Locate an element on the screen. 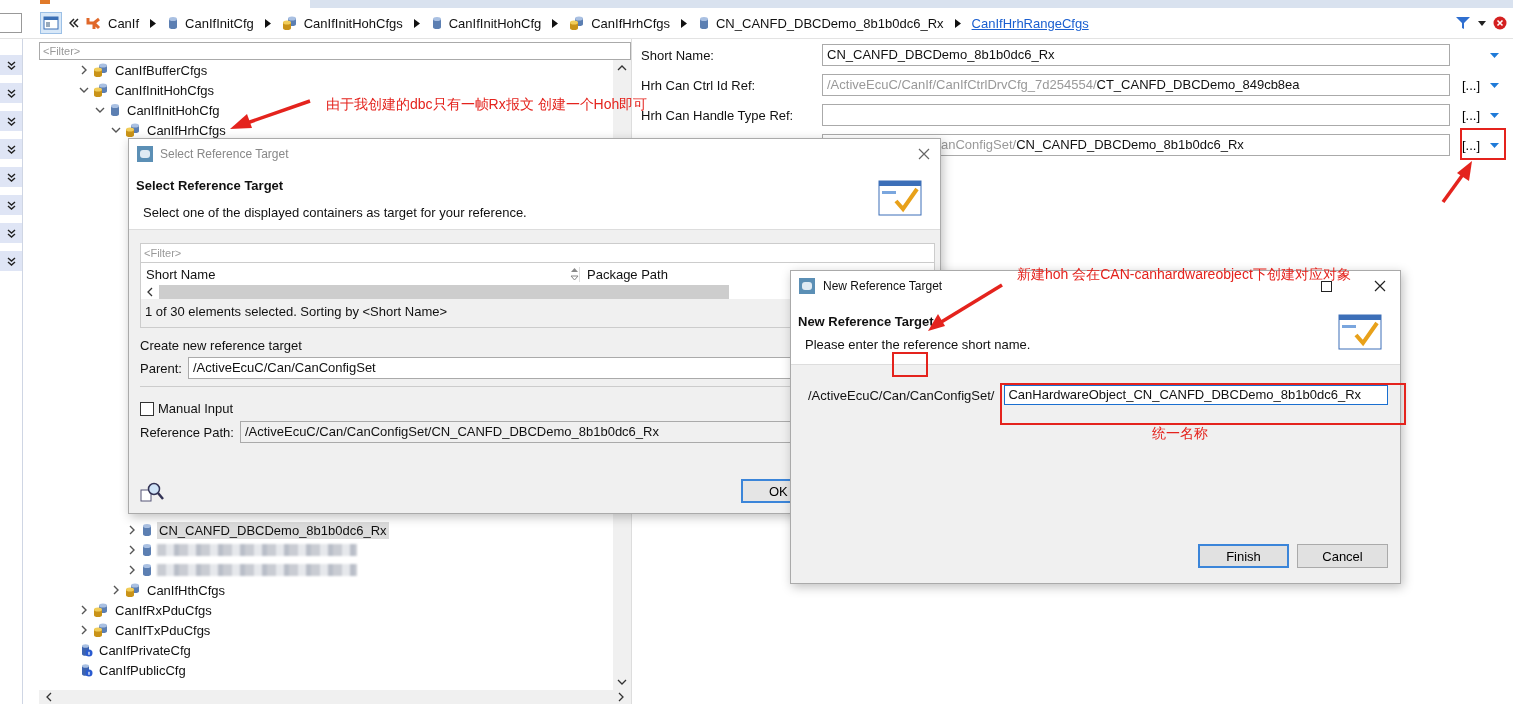  name-field: CanHardwareObject_CN_CANFD_DBCDemo_8b1b0dc6_Rx is located at coordinates (1196, 395).